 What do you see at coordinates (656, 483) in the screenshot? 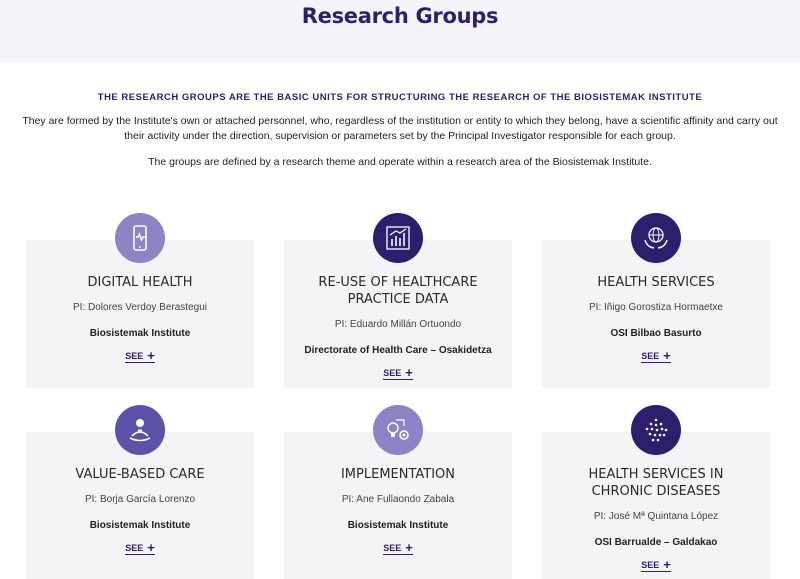
I see `group-title: HEALTH SERVICES IN CHRONIC DISEASES` at bounding box center [656, 483].